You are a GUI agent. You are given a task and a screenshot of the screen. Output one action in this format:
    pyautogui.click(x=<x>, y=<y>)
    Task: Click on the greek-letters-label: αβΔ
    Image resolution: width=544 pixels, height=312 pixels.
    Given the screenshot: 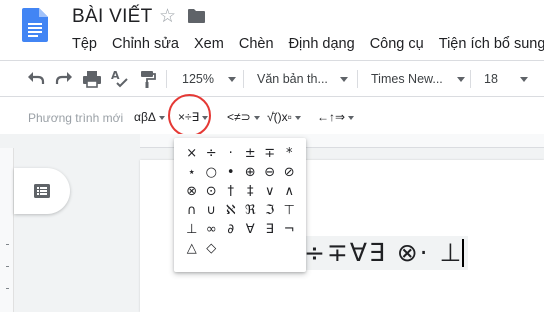 What is the action you would take?
    pyautogui.click(x=145, y=117)
    